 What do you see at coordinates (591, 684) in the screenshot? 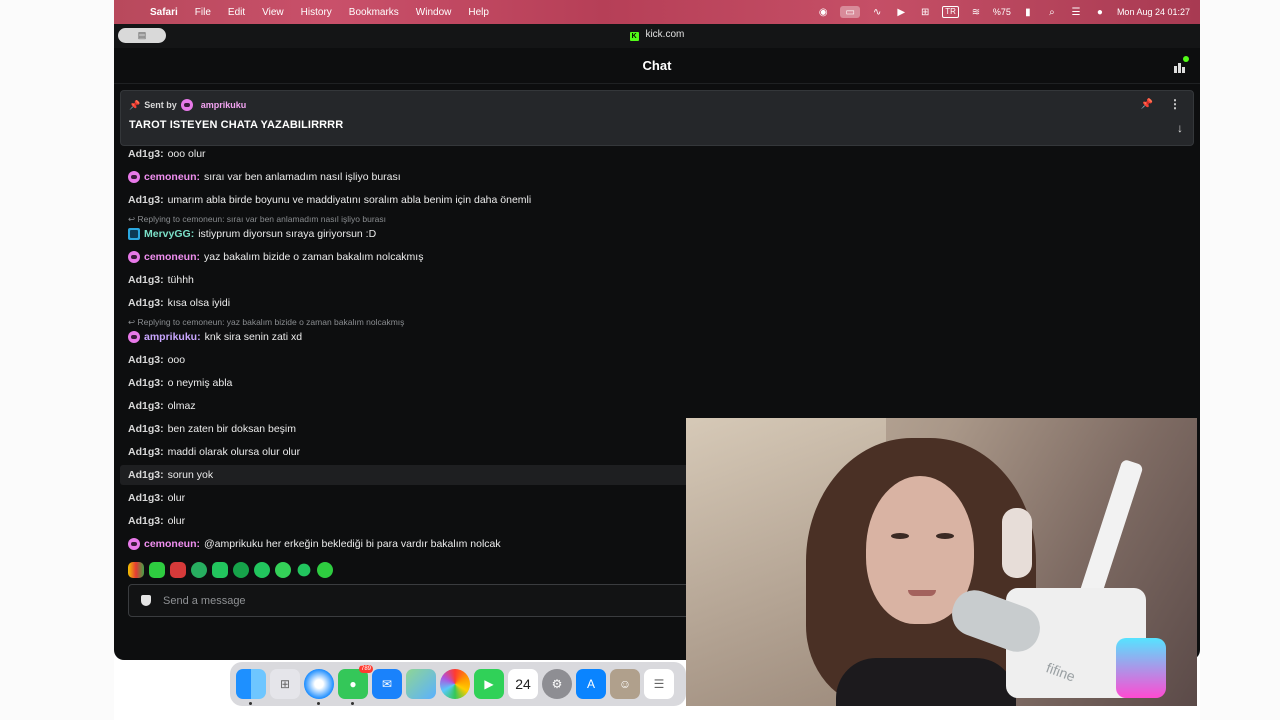
I see `app-store-icon: A` at bounding box center [591, 684].